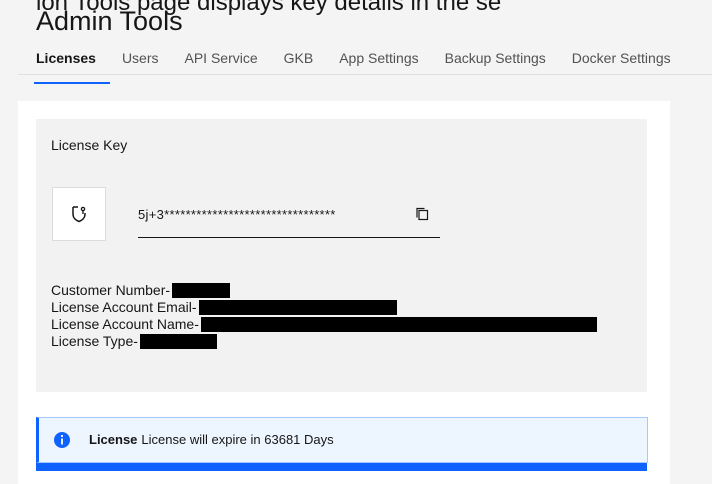  I want to click on notification-message: License will expire in 63681 Days, so click(237, 439).